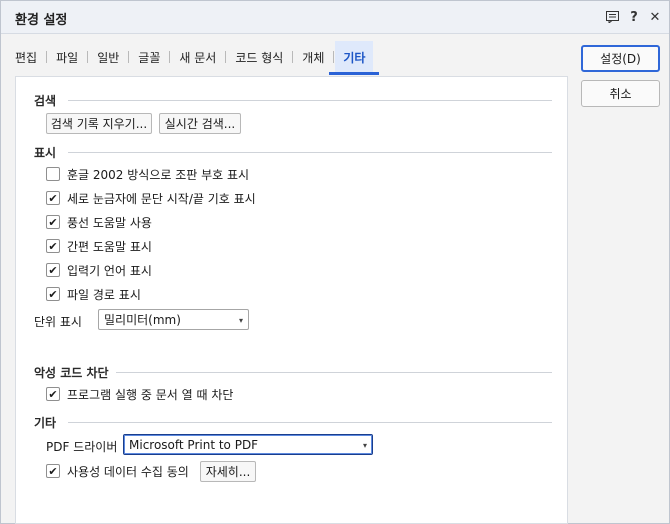 This screenshot has width=670, height=524. I want to click on other-group-title: 기타, so click(45, 423).